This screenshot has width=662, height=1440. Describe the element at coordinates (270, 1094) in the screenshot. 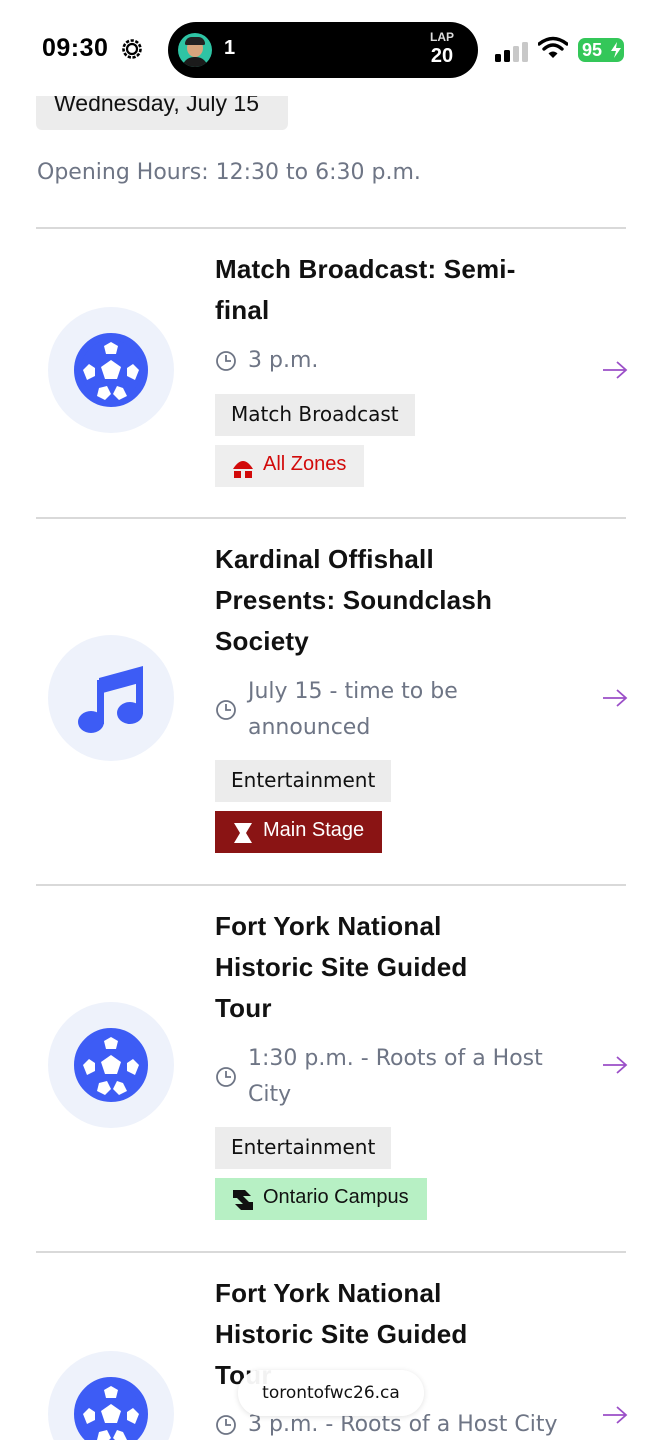

I see `event-time-line: City` at that location.